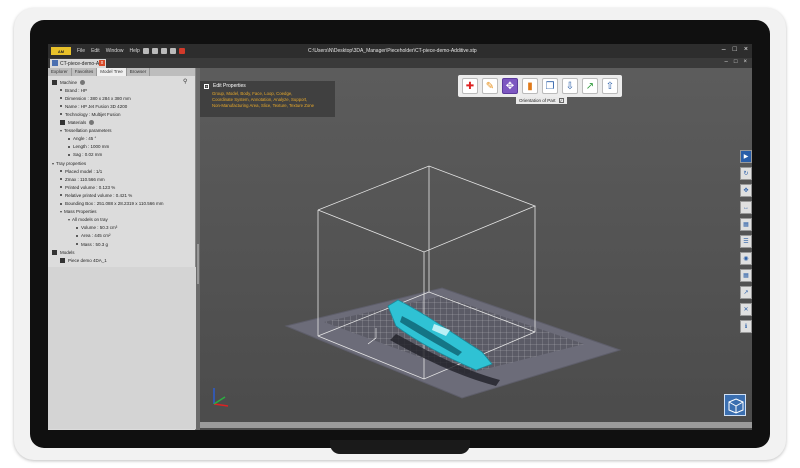 The width and height of the screenshot is (800, 468). Describe the element at coordinates (134, 51) in the screenshot. I see `menu-help: Help` at that location.